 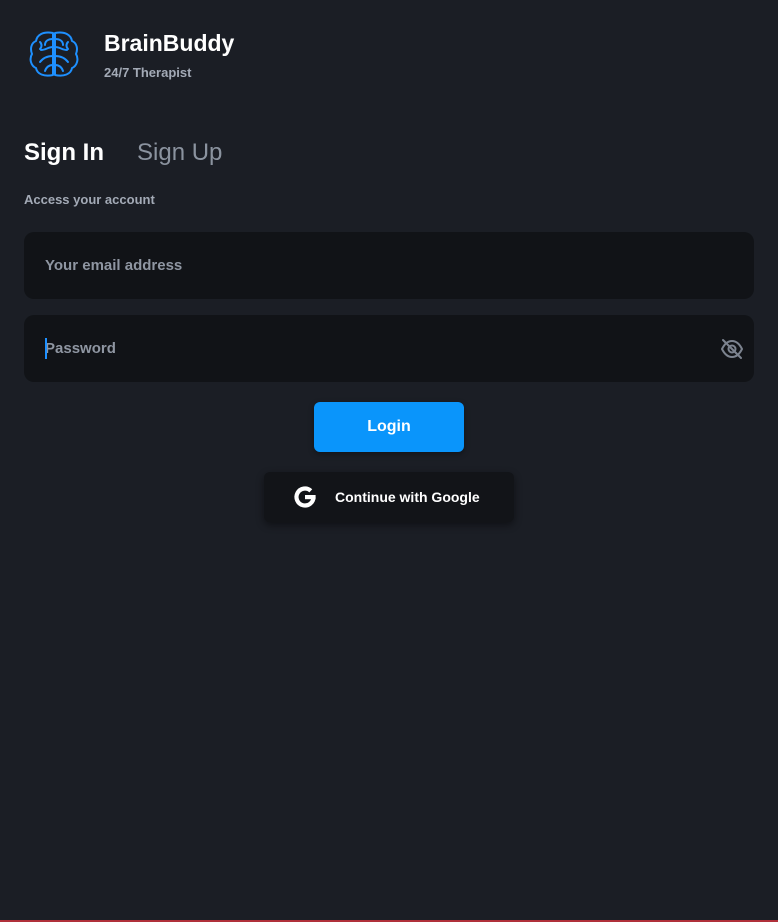 What do you see at coordinates (375, 265) in the screenshot?
I see `email-field` at bounding box center [375, 265].